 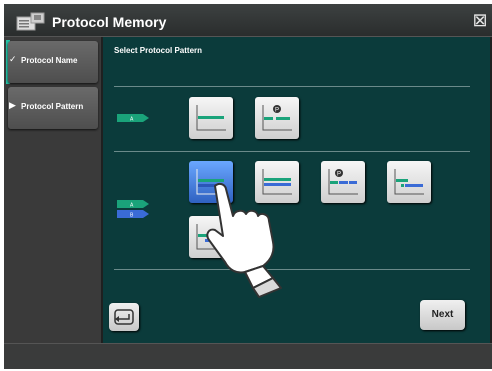 What do you see at coordinates (30, 21) in the screenshot?
I see `protocol-memory-icon` at bounding box center [30, 21].